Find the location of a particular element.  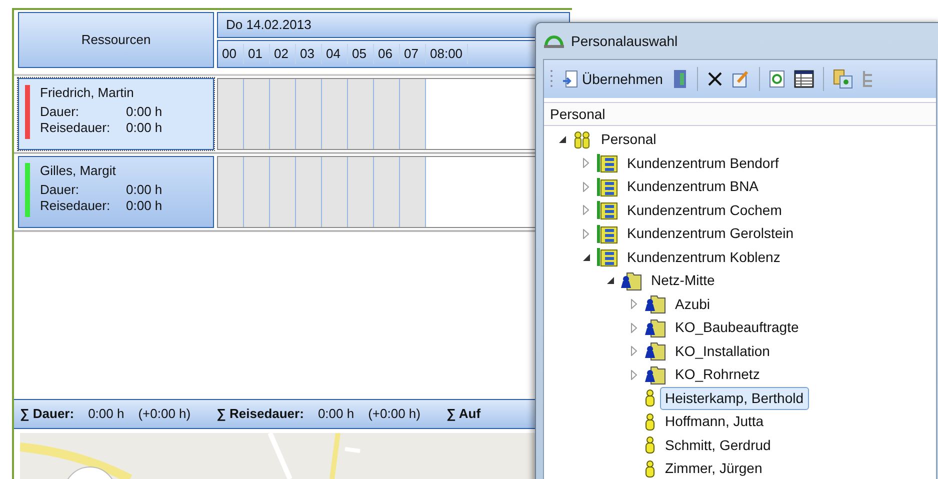

document-arrow-icon is located at coordinates (570, 79).